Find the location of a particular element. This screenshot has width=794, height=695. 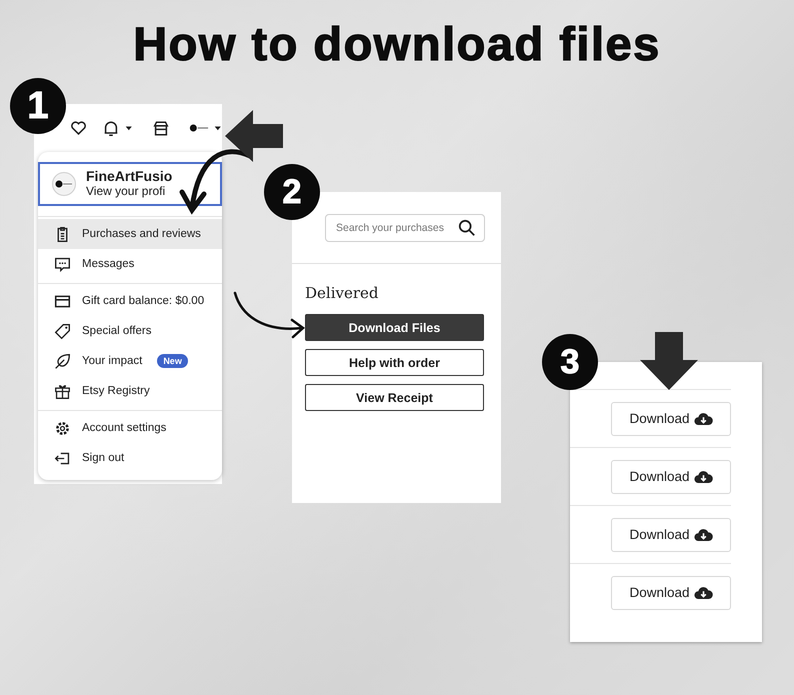

step-badge: 1 is located at coordinates (38, 106).